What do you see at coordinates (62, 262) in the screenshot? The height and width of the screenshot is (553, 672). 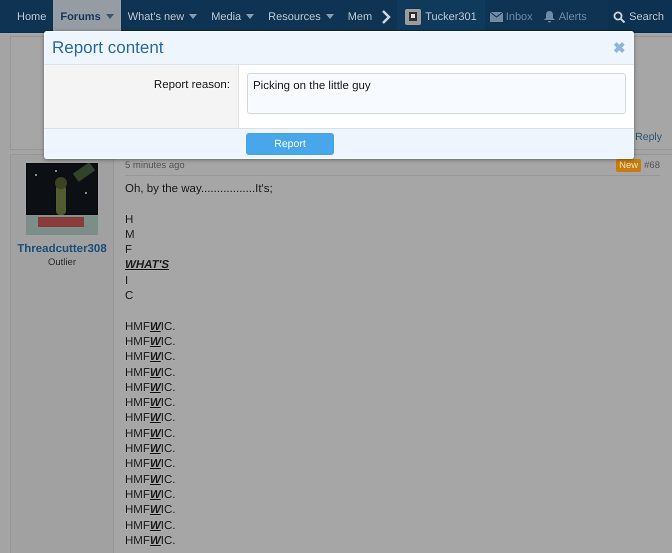 I see `user-title: Outlier` at bounding box center [62, 262].